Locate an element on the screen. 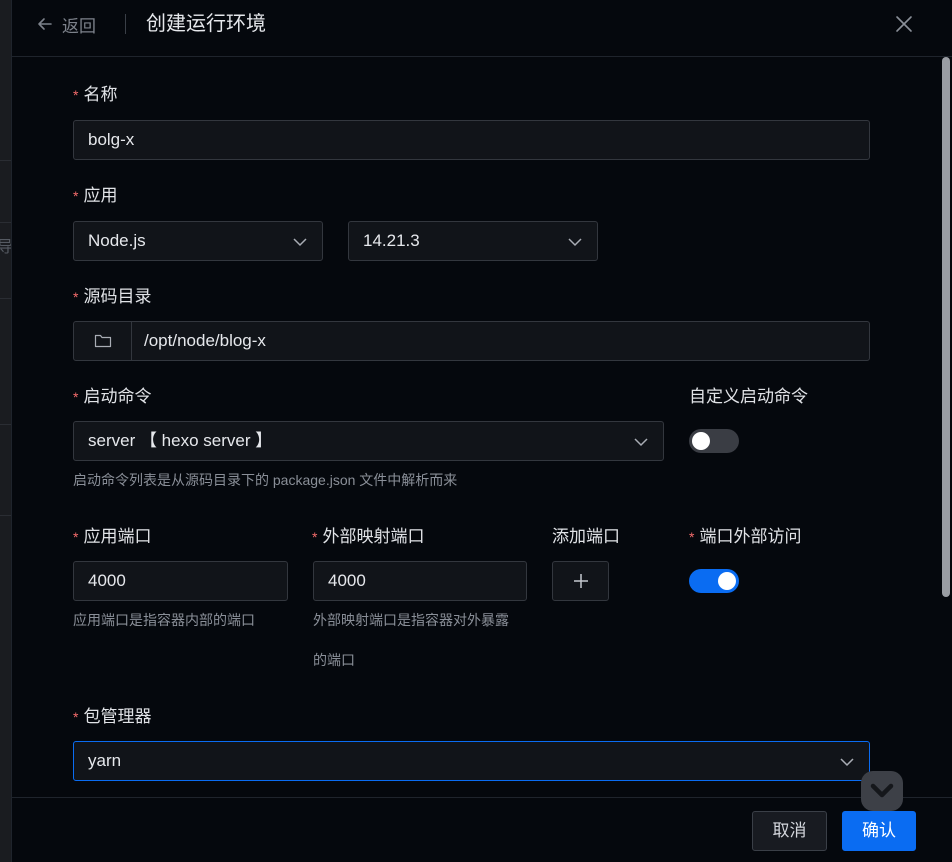  name-input: bolg-x is located at coordinates (471, 140).